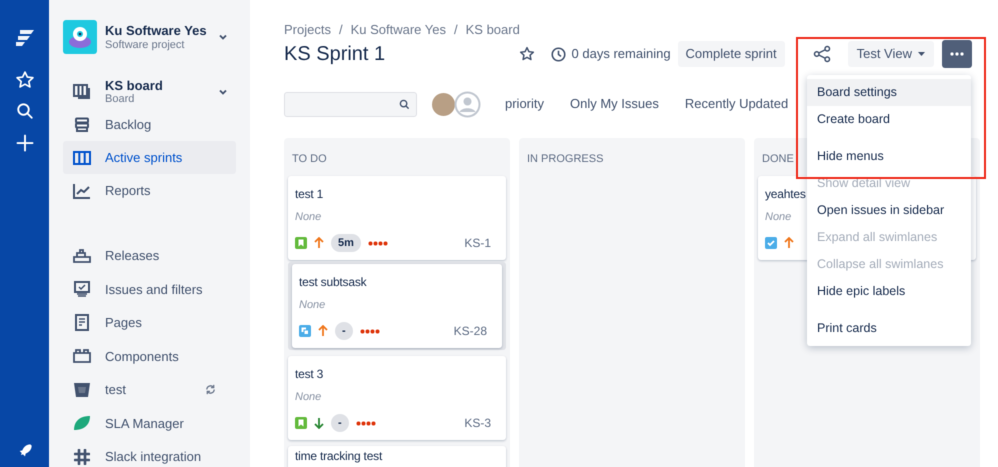  Describe the element at coordinates (145, 45) in the screenshot. I see `project-type: Software project` at that location.